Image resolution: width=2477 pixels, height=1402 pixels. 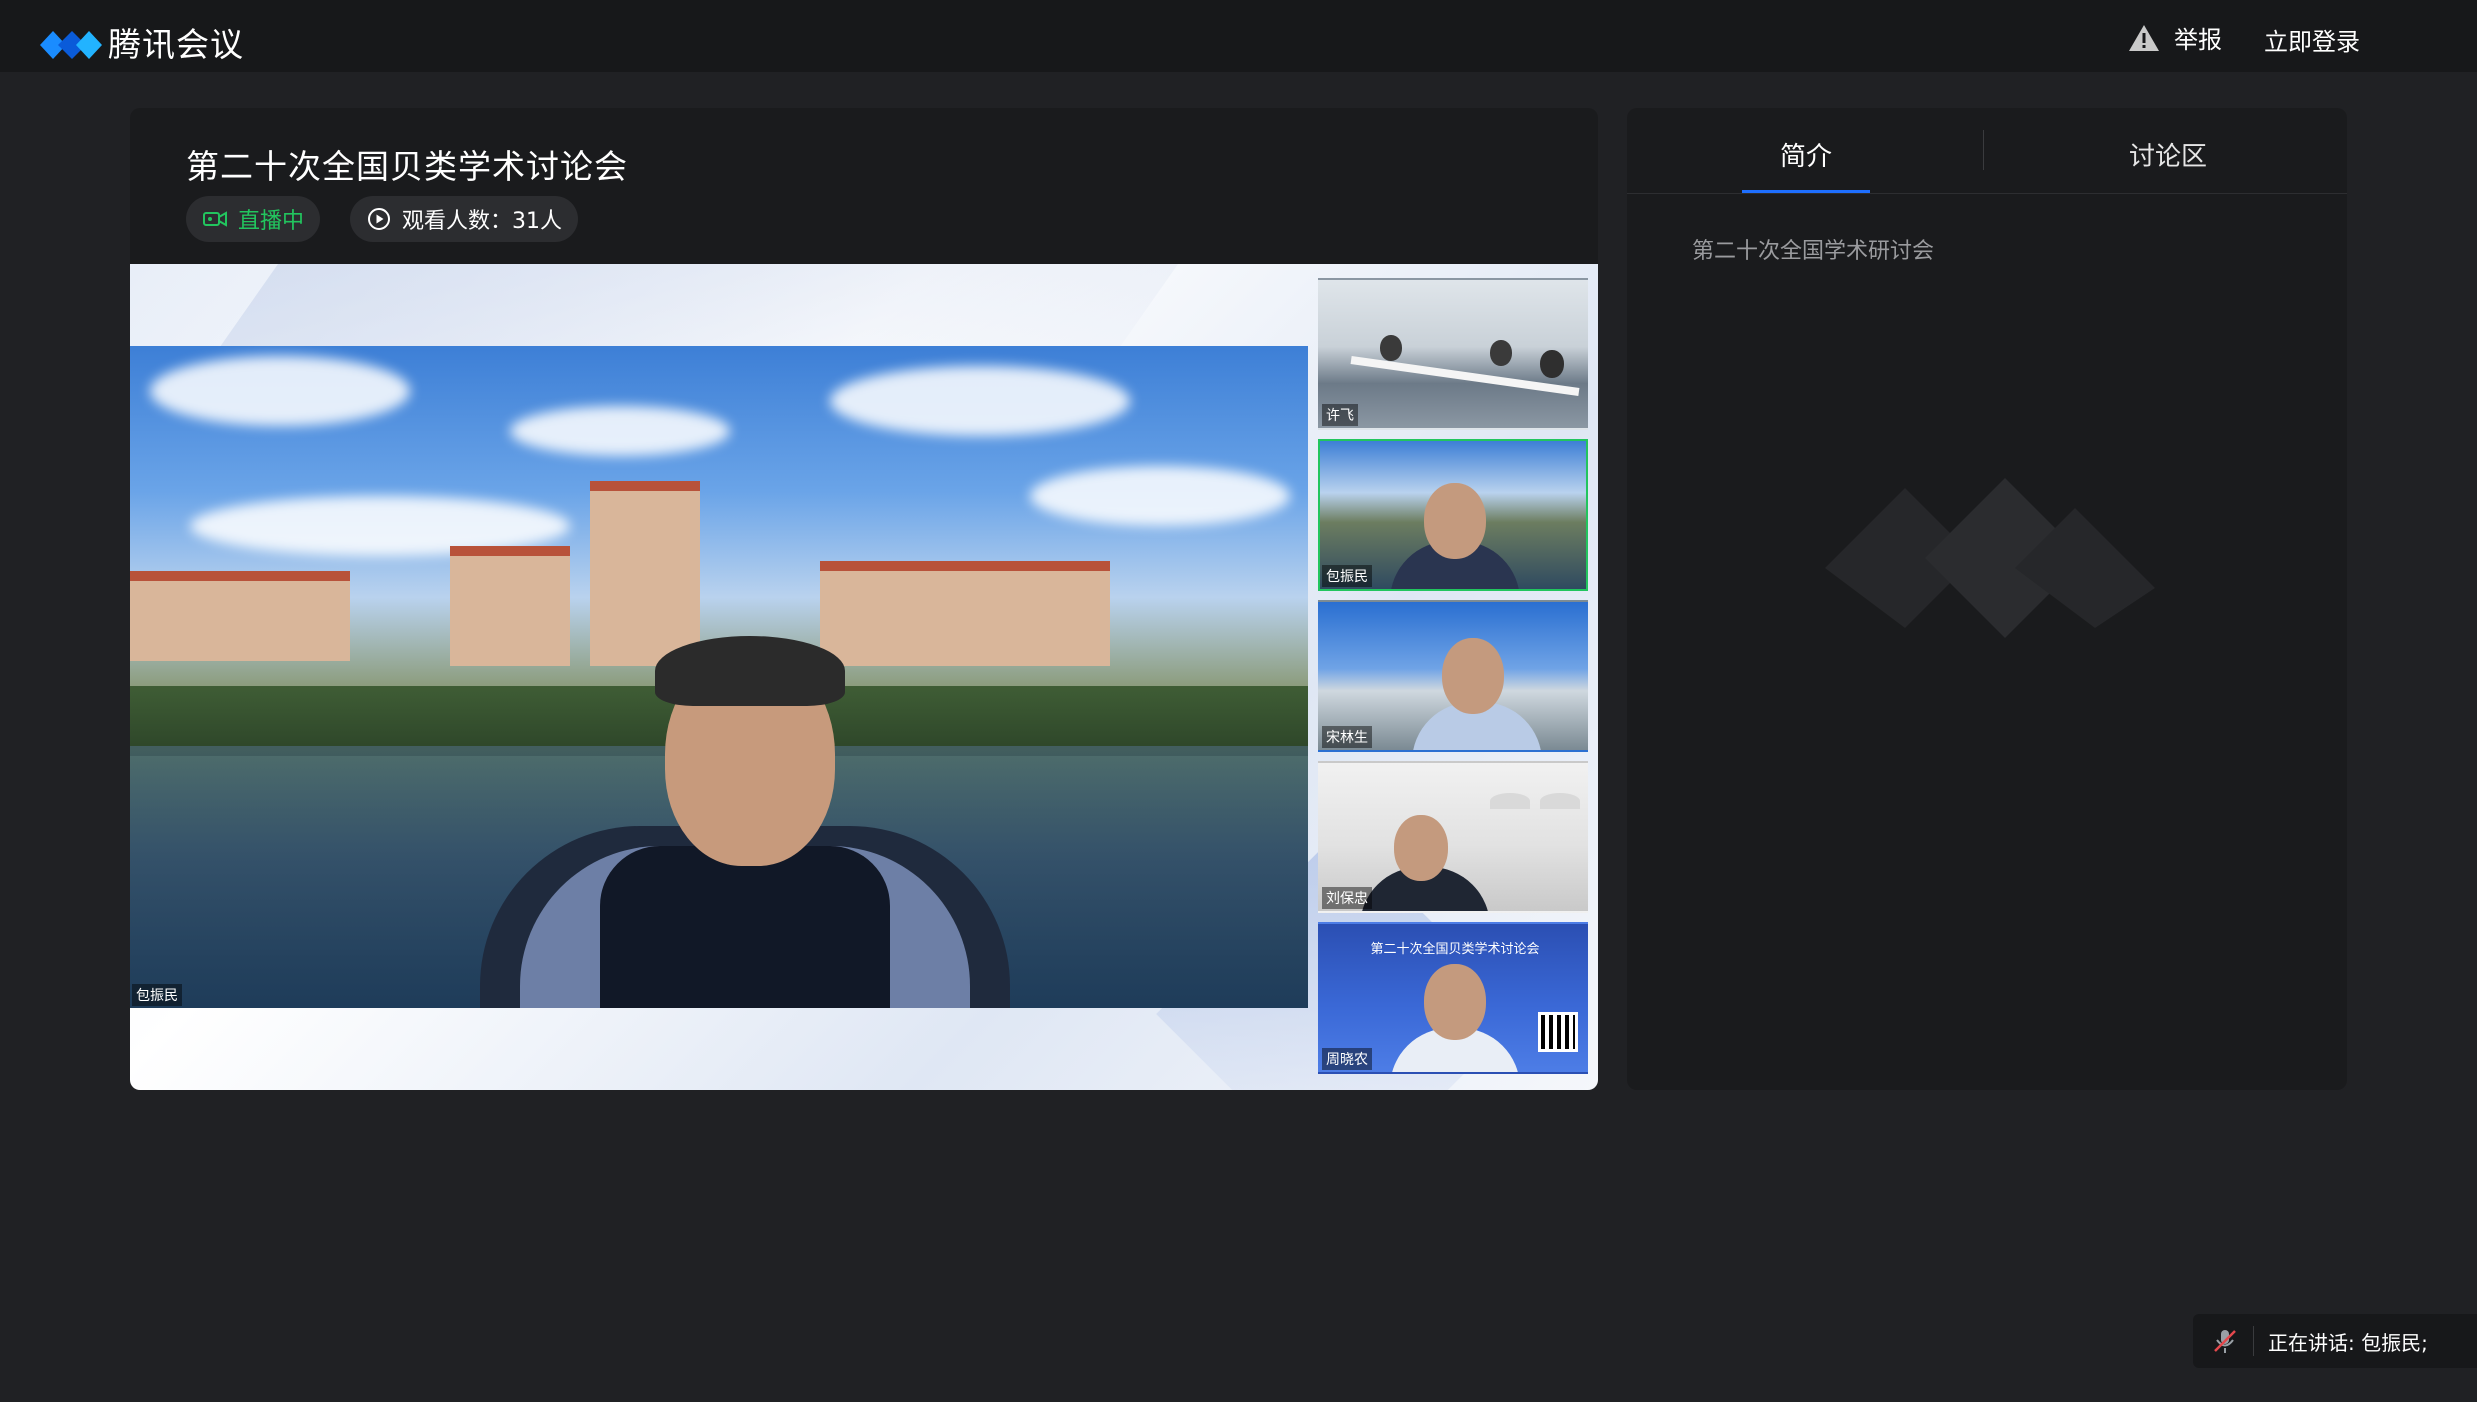 I want to click on warning-icon, so click(x=2144, y=37).